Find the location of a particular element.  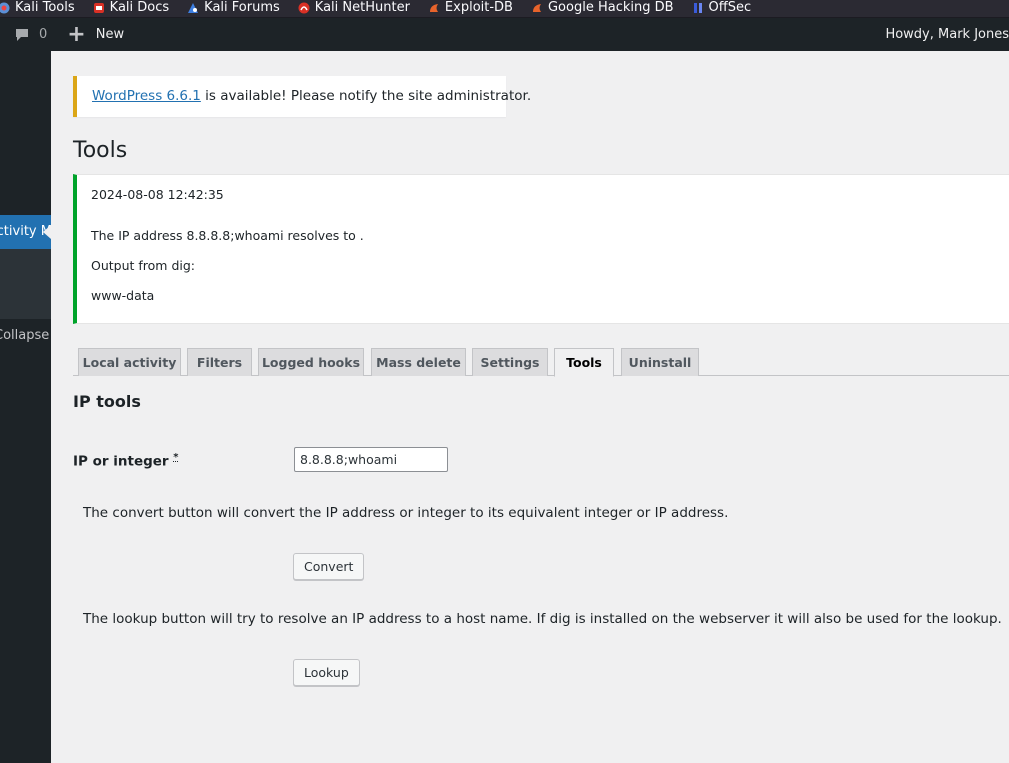

ip-or-integer-input is located at coordinates (371, 459).